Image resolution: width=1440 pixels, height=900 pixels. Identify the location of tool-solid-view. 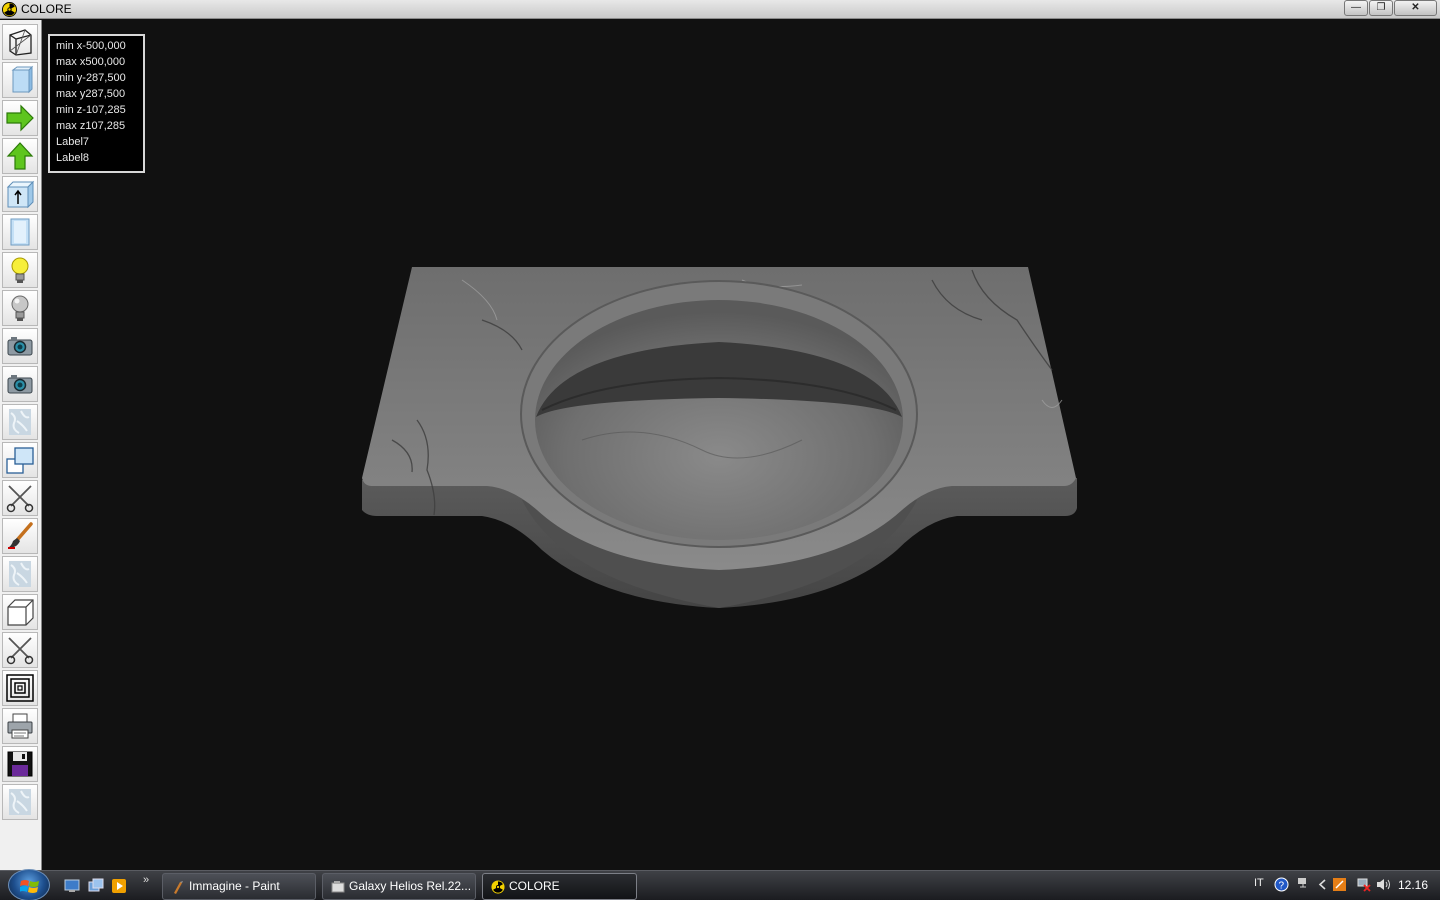
(20, 80).